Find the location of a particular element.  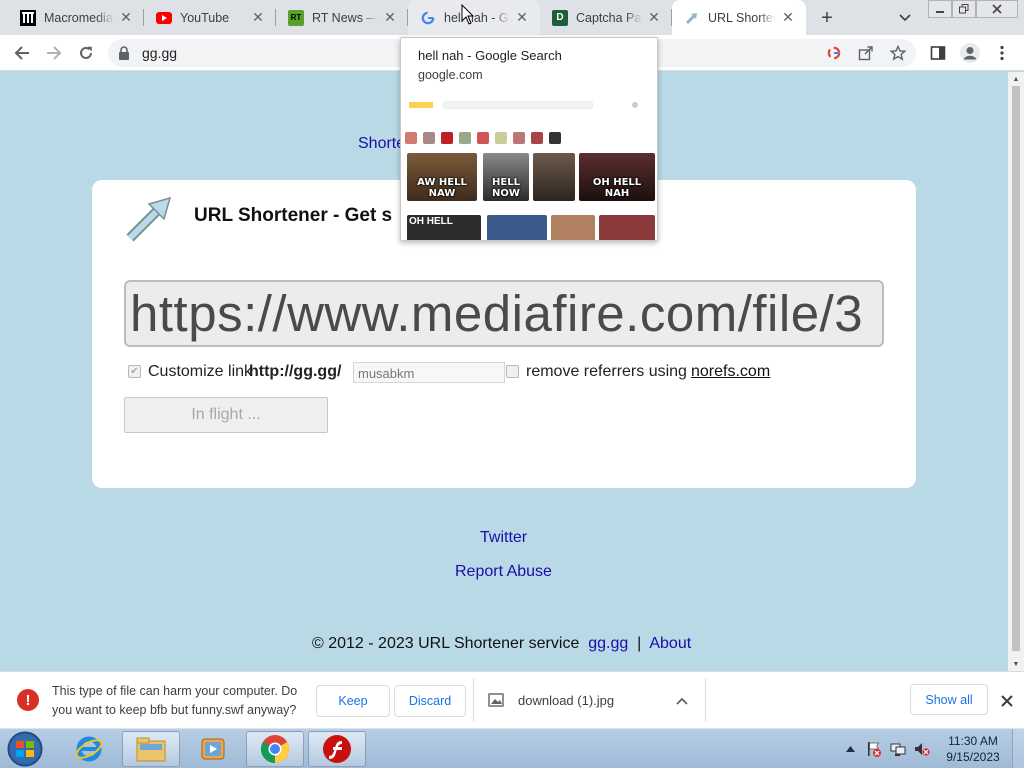

flash-player-taskbar is located at coordinates (337, 749).